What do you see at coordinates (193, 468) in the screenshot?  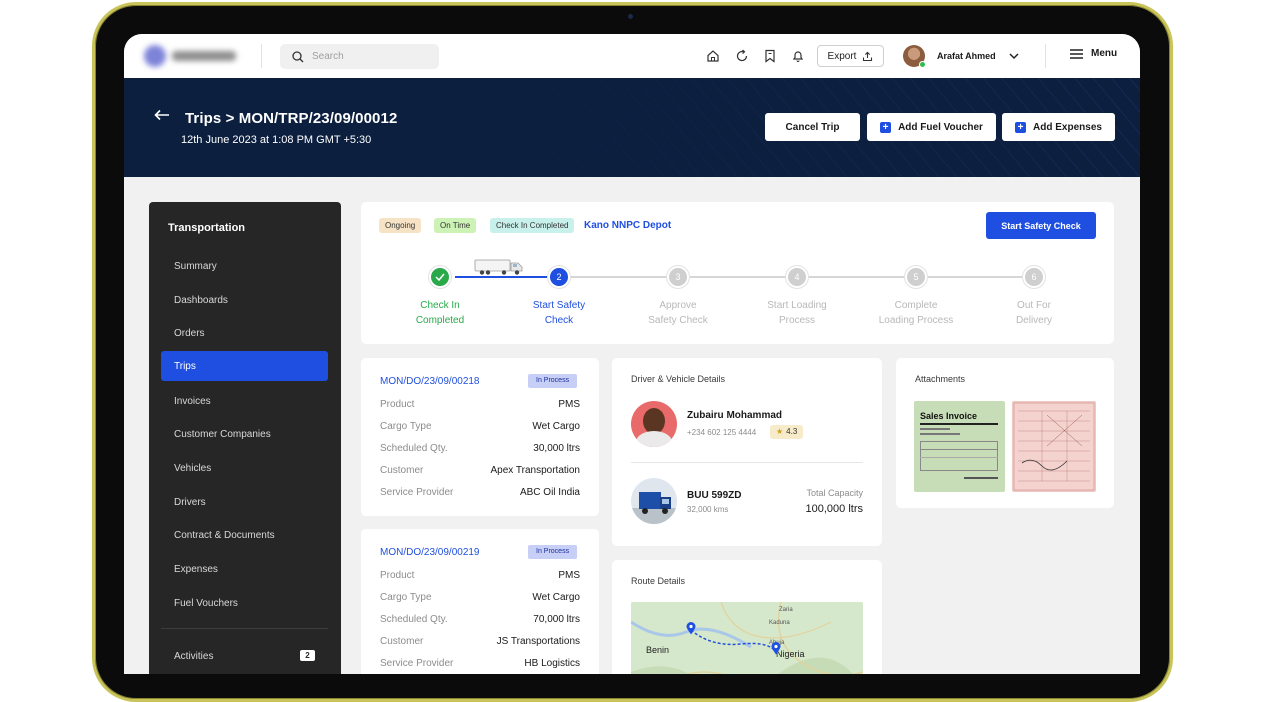 I see `sidebar-item-label: Vehicles` at bounding box center [193, 468].